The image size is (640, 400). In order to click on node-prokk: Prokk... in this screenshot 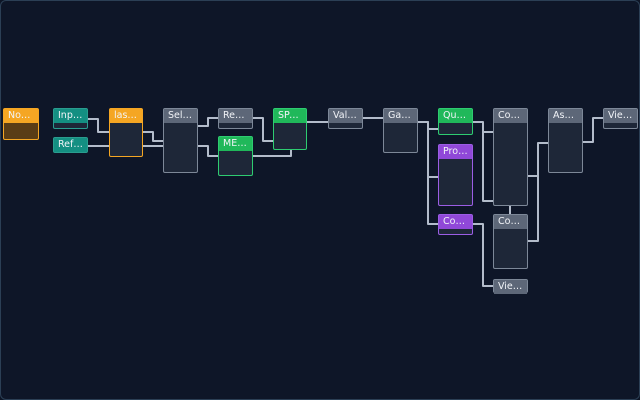, I will do `click(455, 175)`.